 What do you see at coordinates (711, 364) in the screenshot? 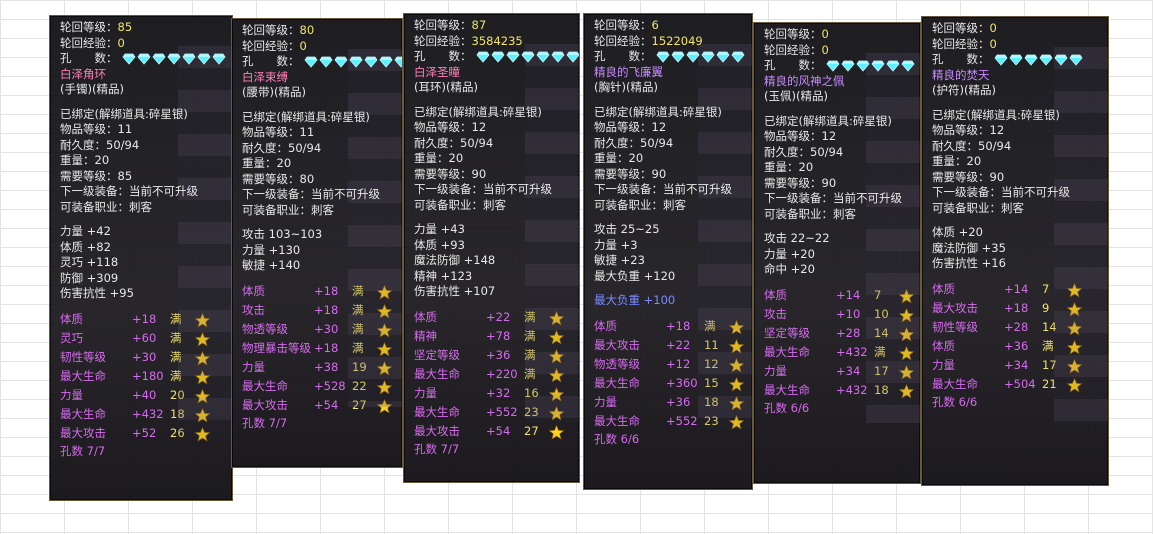
I see `enhancement-max: 12` at bounding box center [711, 364].